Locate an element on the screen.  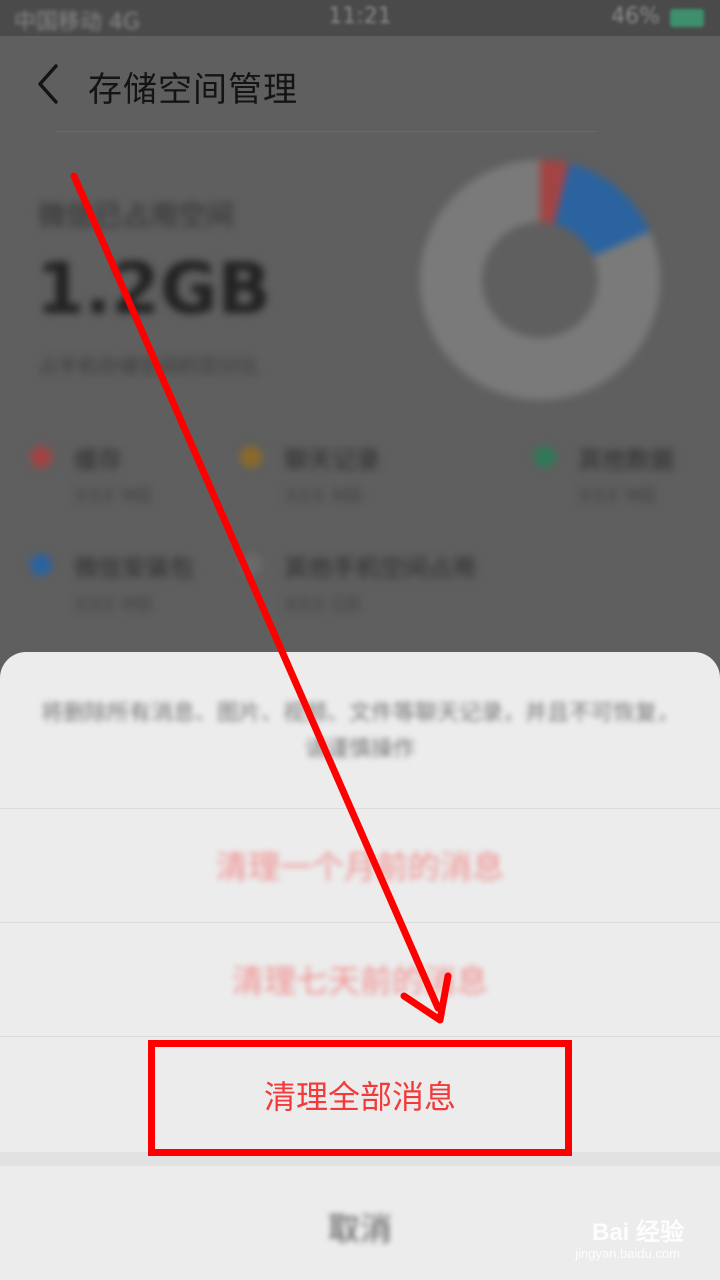
legend-size: XXX GB is located at coordinates (322, 604).